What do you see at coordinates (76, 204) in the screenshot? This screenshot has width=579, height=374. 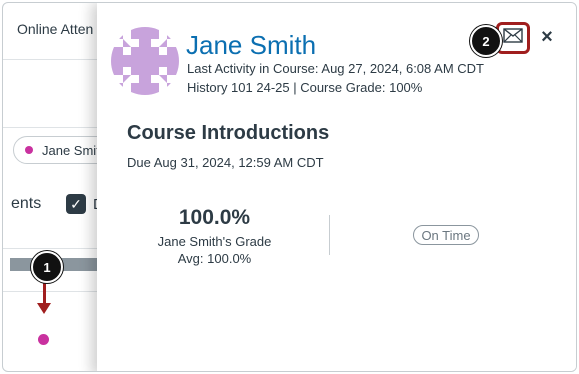 I see `checkbox: ✓` at bounding box center [76, 204].